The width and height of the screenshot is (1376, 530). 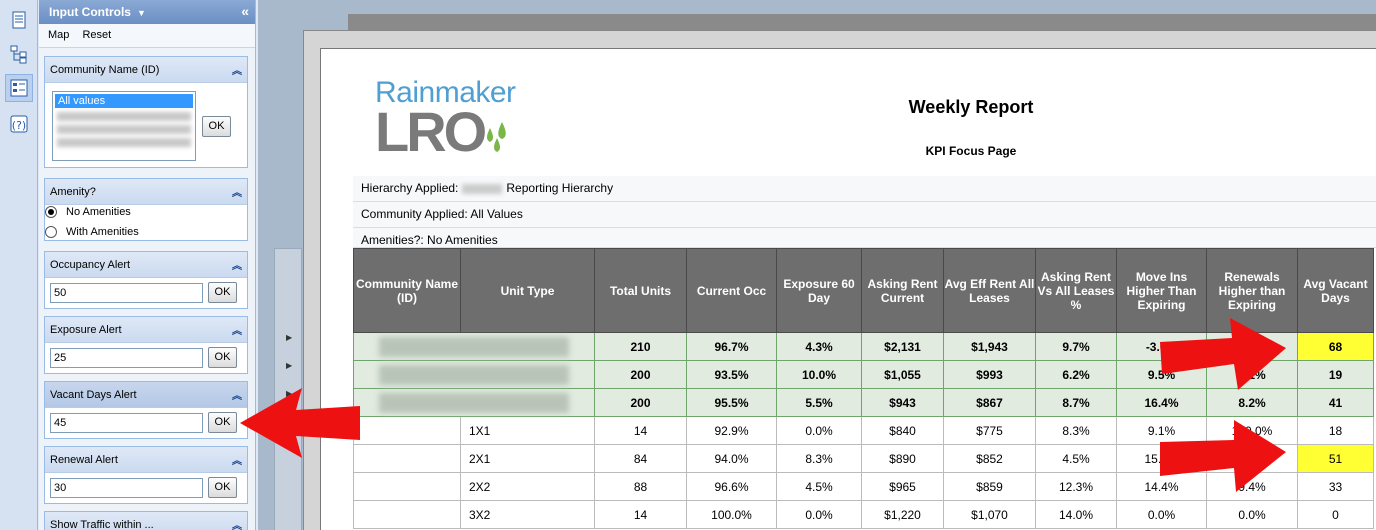 I want to click on col-header: Total Units, so click(x=640, y=290).